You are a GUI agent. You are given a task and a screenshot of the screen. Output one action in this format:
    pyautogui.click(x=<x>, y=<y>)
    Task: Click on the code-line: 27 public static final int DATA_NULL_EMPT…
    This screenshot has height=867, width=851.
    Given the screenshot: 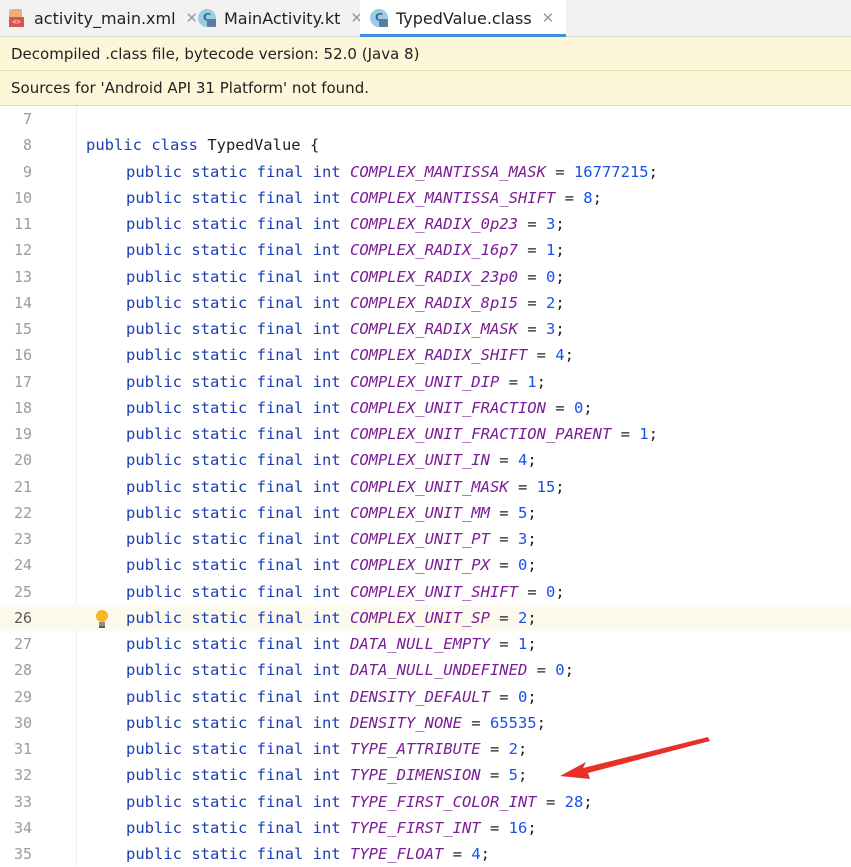 What is the action you would take?
    pyautogui.click(x=425, y=644)
    